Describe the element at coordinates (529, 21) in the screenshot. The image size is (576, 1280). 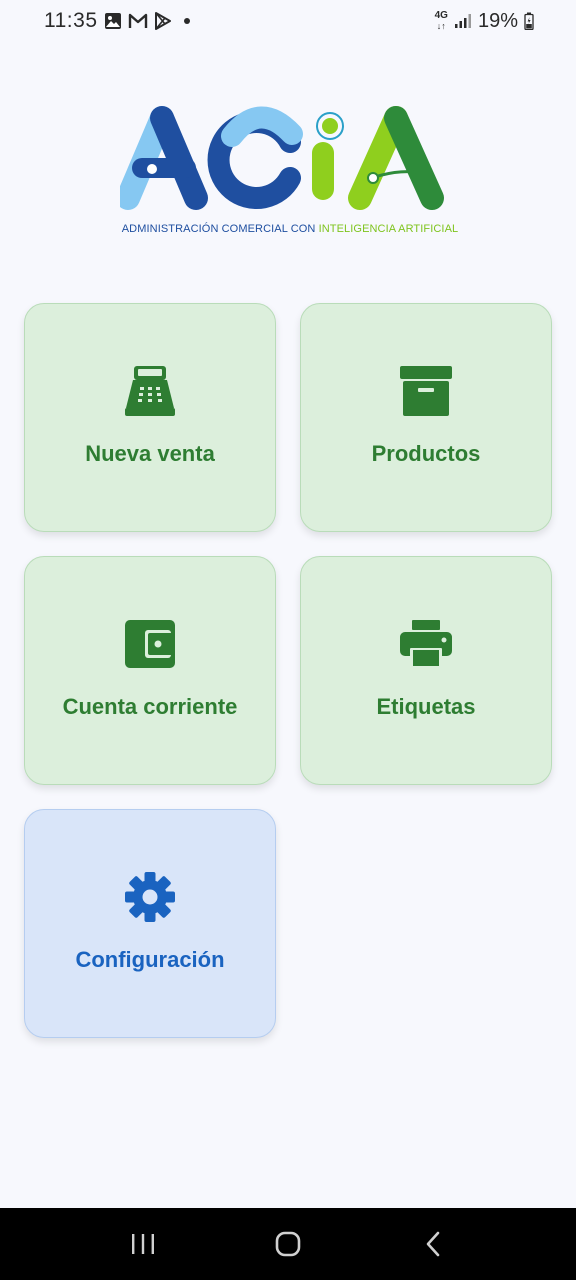
I see `battery-icon` at that location.